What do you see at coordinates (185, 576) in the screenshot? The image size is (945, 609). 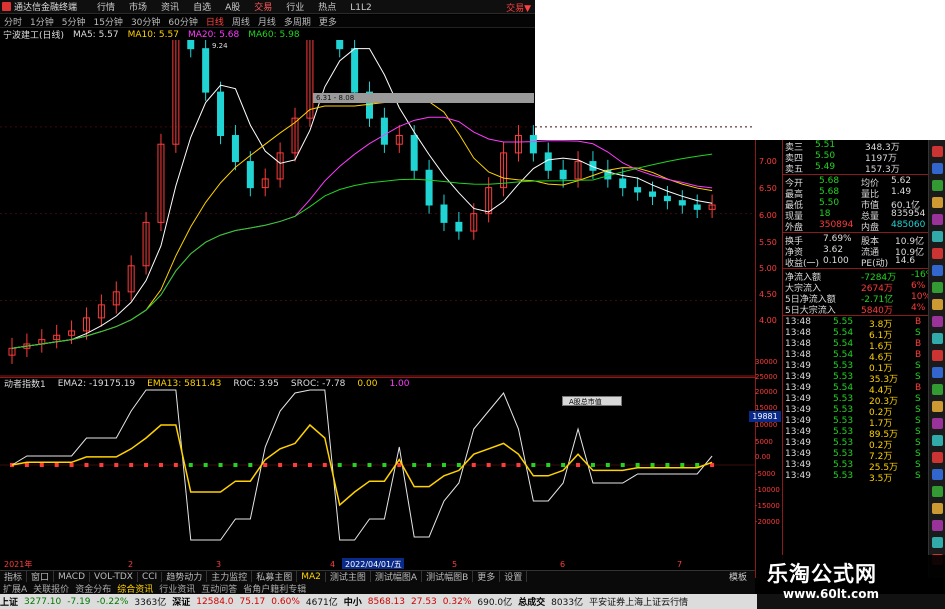 I see `indicator-tab-5: 趋势动力` at bounding box center [185, 576].